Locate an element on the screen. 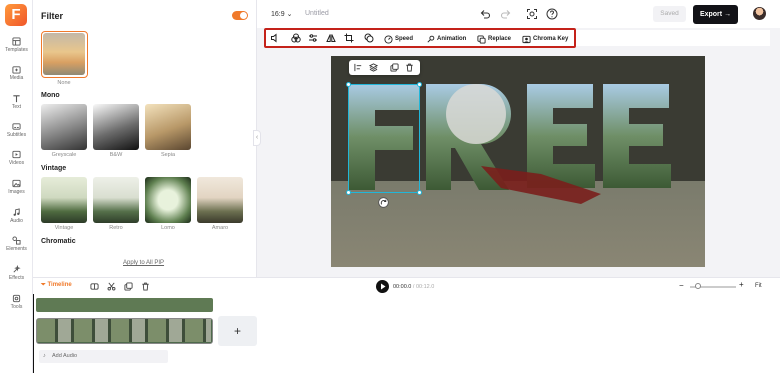 This screenshot has width=780, height=373. app-logo: F is located at coordinates (16, 15).